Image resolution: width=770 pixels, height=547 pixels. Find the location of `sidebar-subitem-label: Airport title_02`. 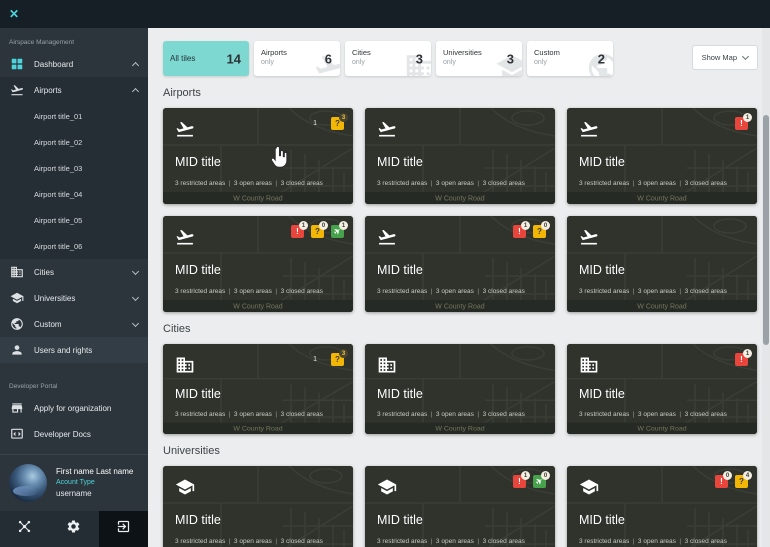

sidebar-subitem-label: Airport title_02 is located at coordinates (58, 142).